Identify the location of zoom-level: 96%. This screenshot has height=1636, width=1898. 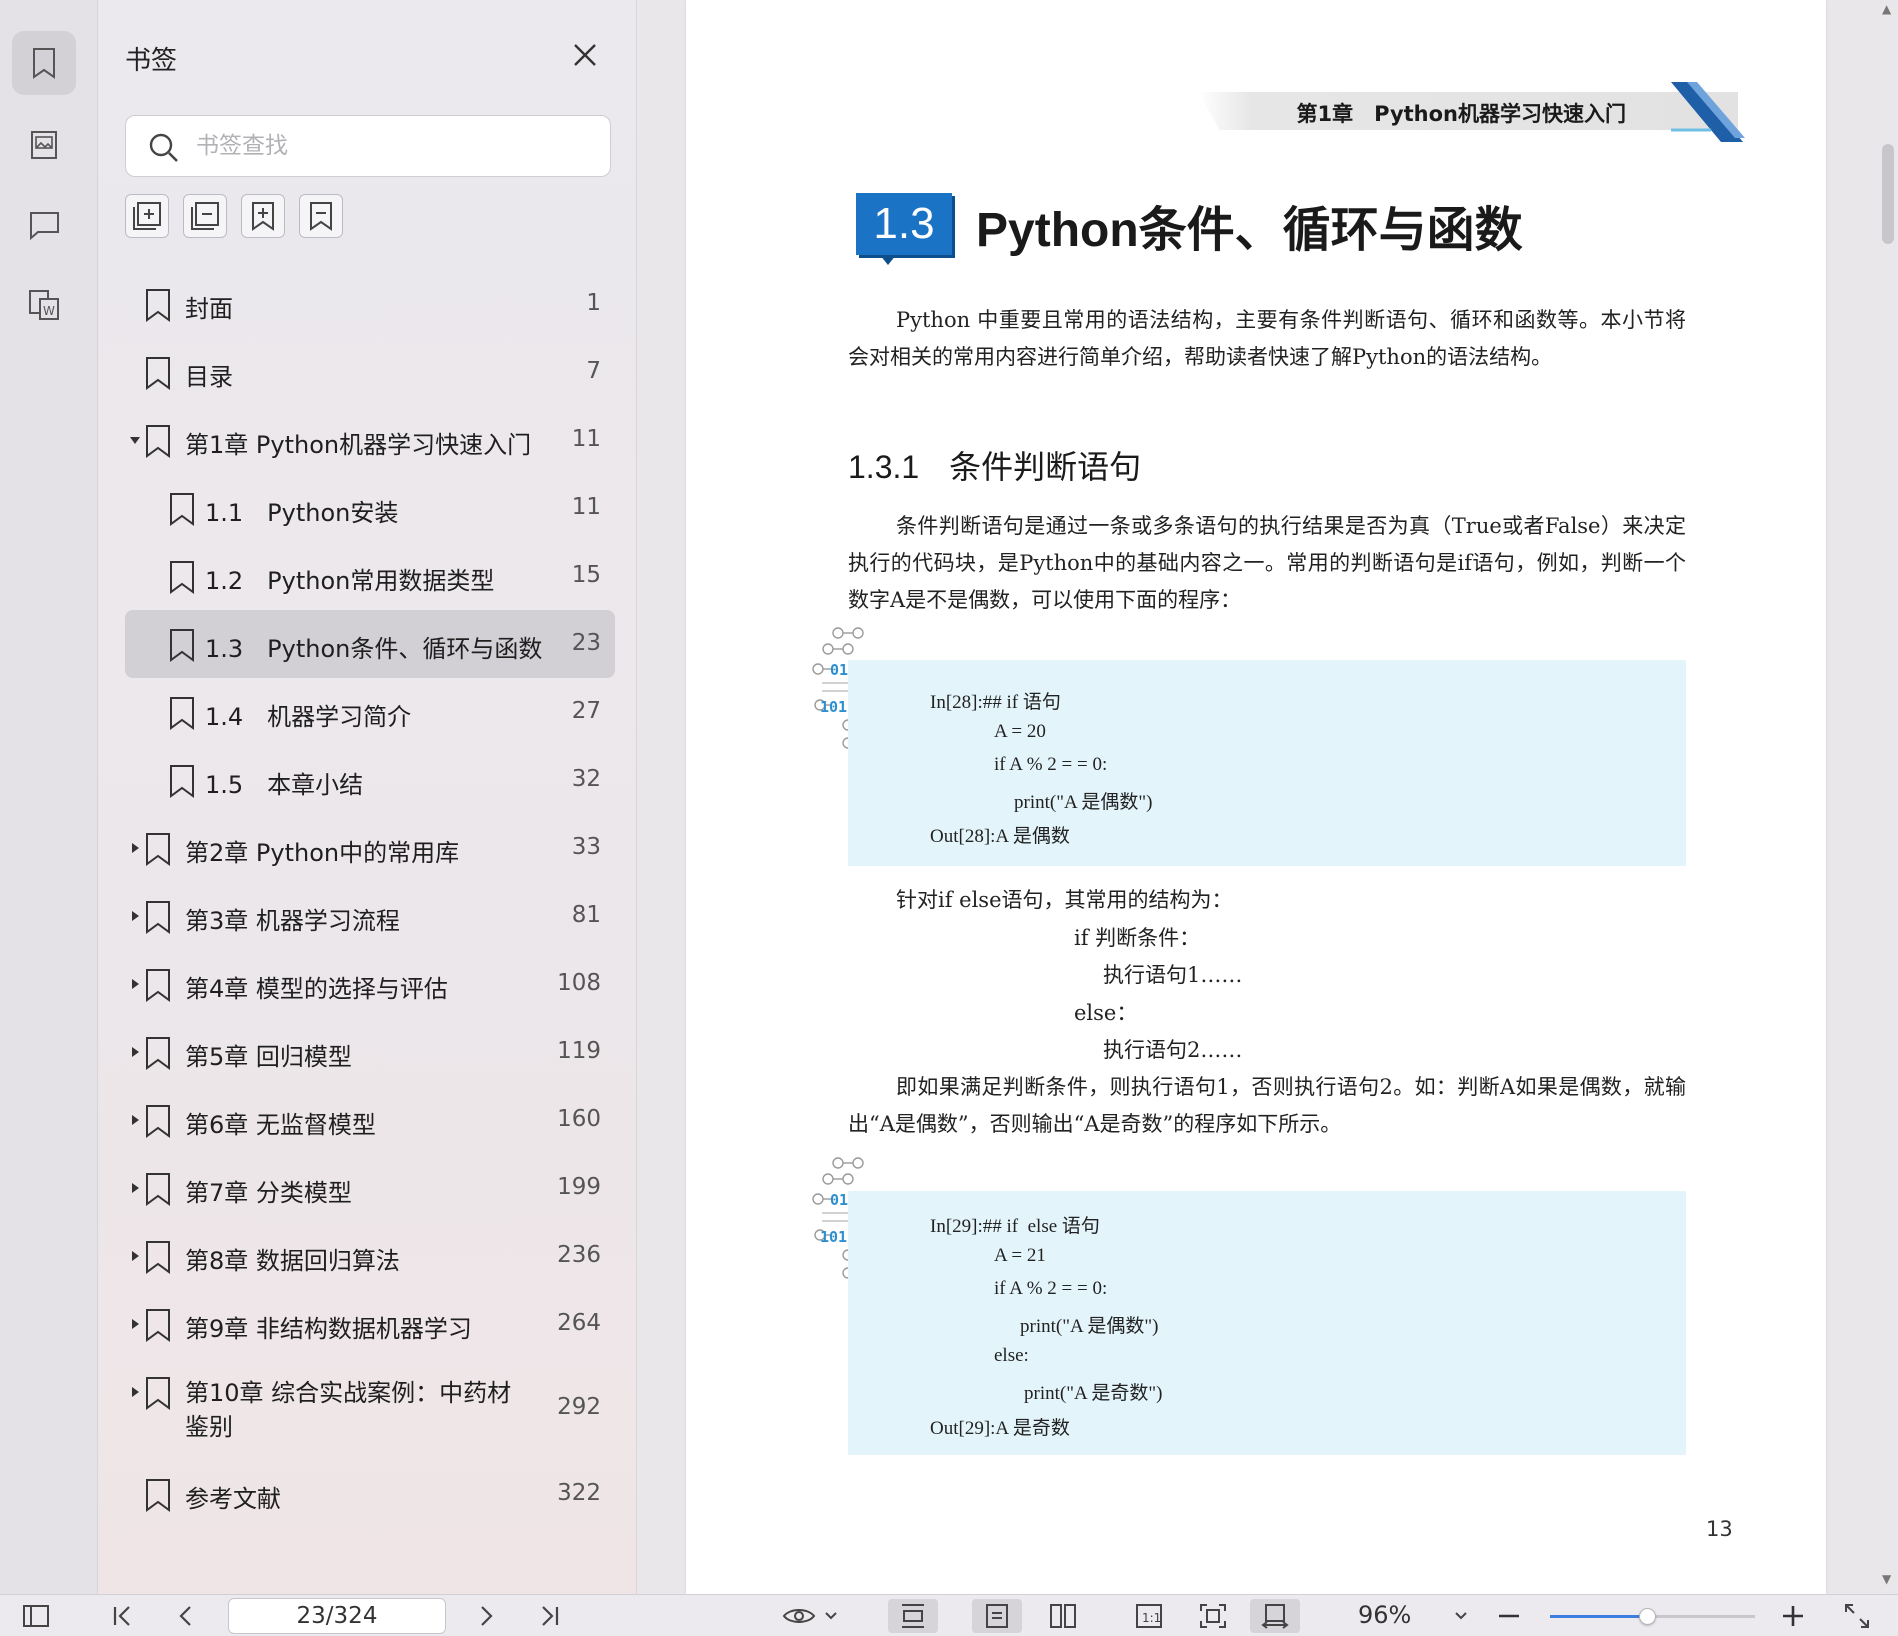
(1384, 1615).